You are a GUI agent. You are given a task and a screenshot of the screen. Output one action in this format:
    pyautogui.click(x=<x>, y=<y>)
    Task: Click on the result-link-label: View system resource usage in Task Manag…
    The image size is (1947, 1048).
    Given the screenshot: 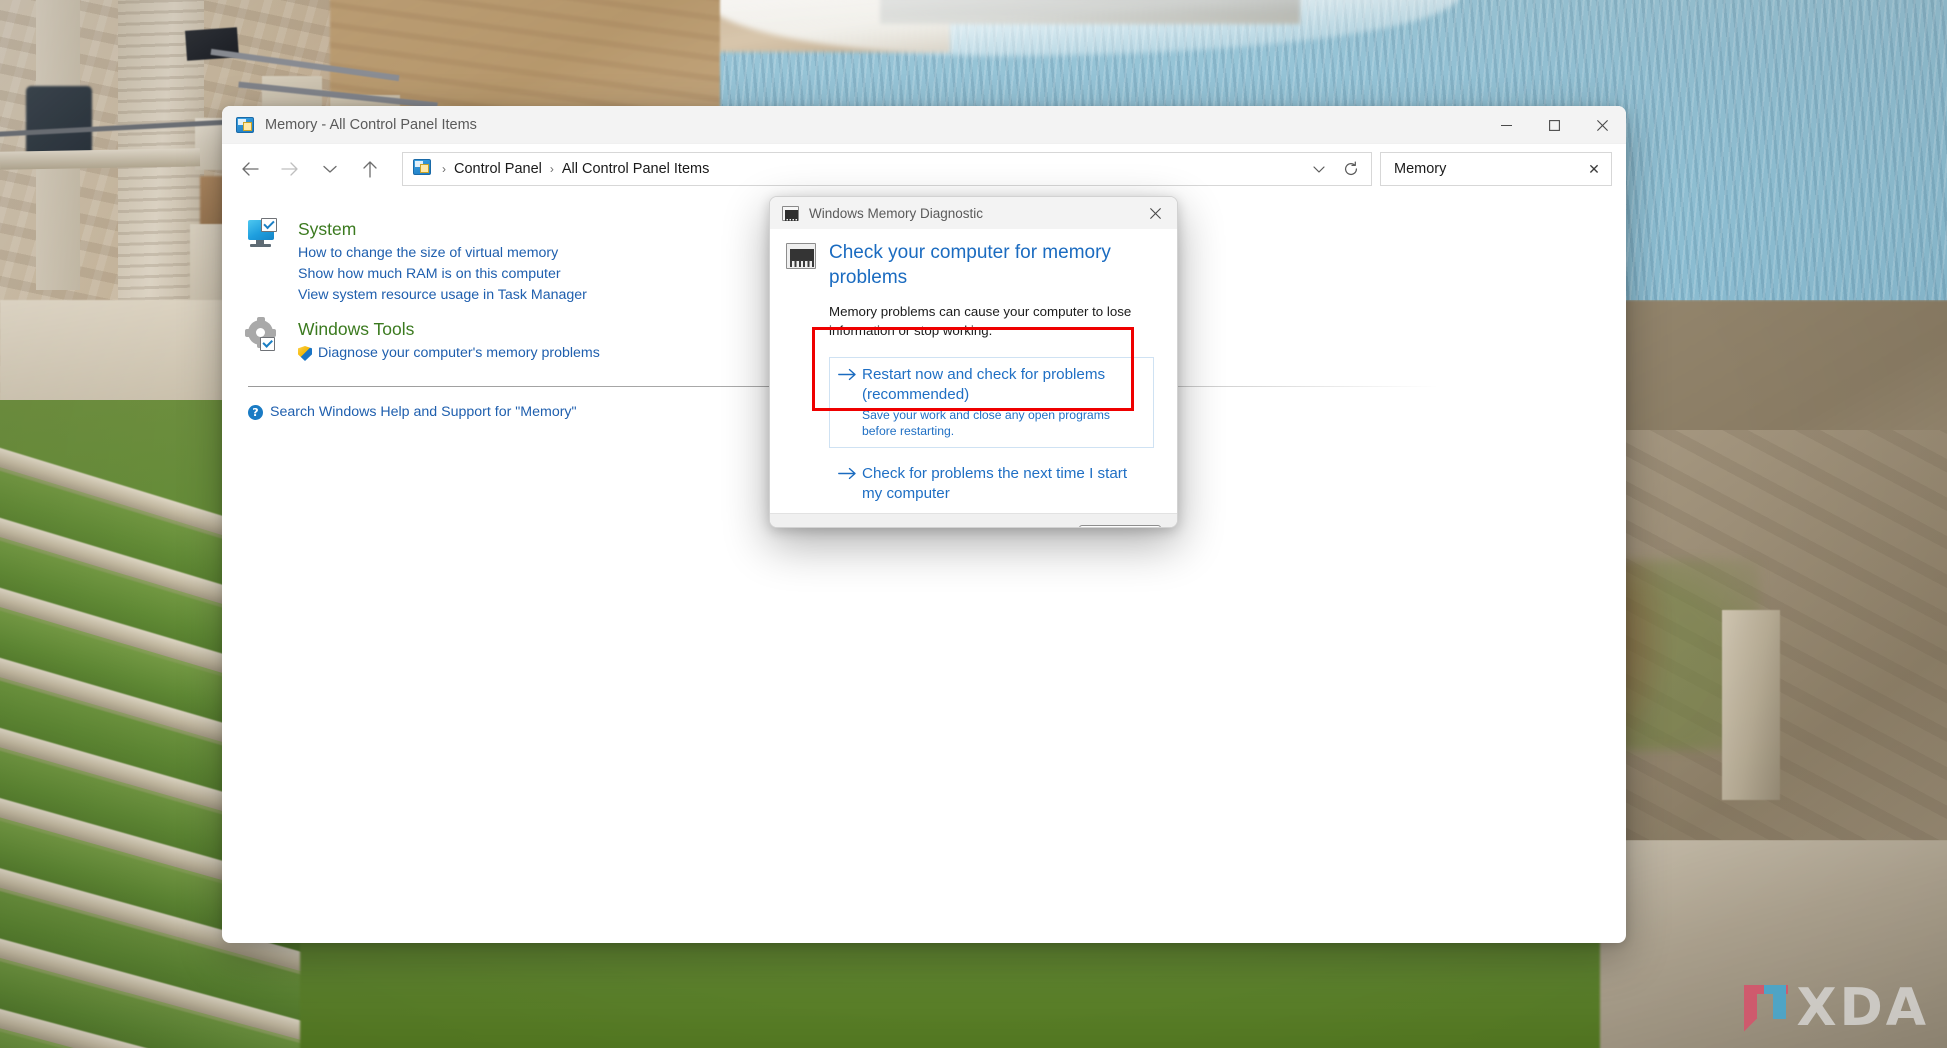 What is the action you would take?
    pyautogui.click(x=442, y=295)
    